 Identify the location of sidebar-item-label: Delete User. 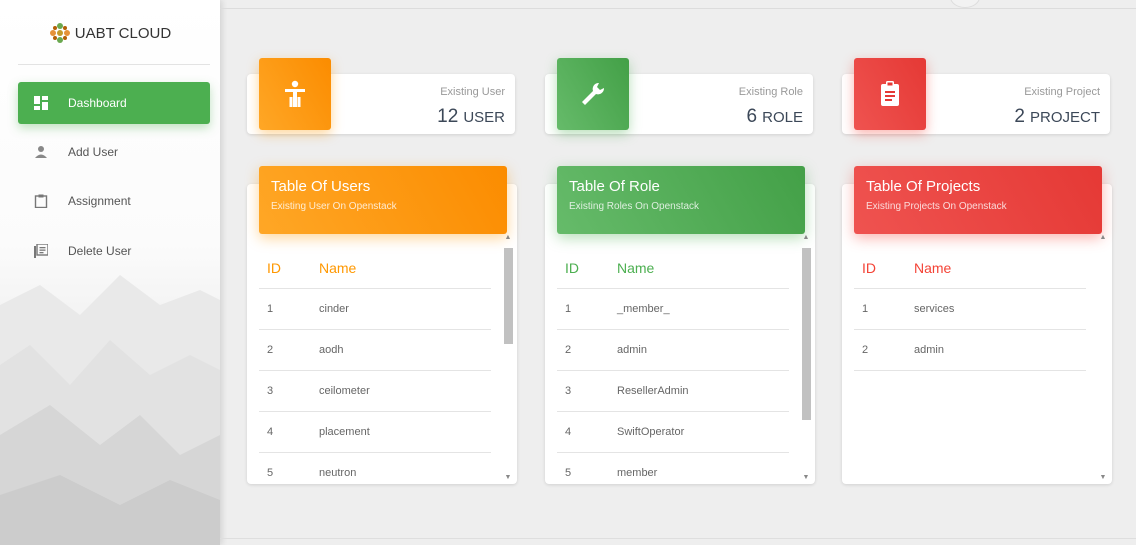
(100, 251).